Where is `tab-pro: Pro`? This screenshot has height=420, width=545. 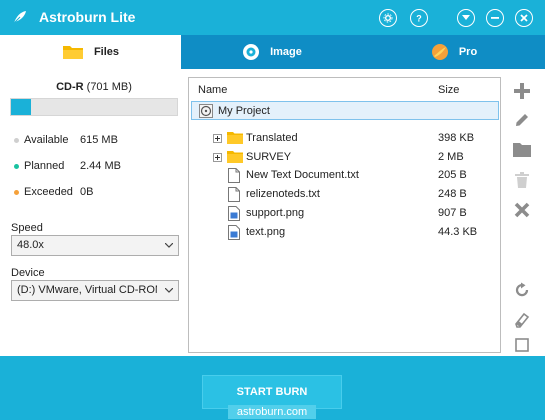 tab-pro: Pro is located at coordinates (454, 52).